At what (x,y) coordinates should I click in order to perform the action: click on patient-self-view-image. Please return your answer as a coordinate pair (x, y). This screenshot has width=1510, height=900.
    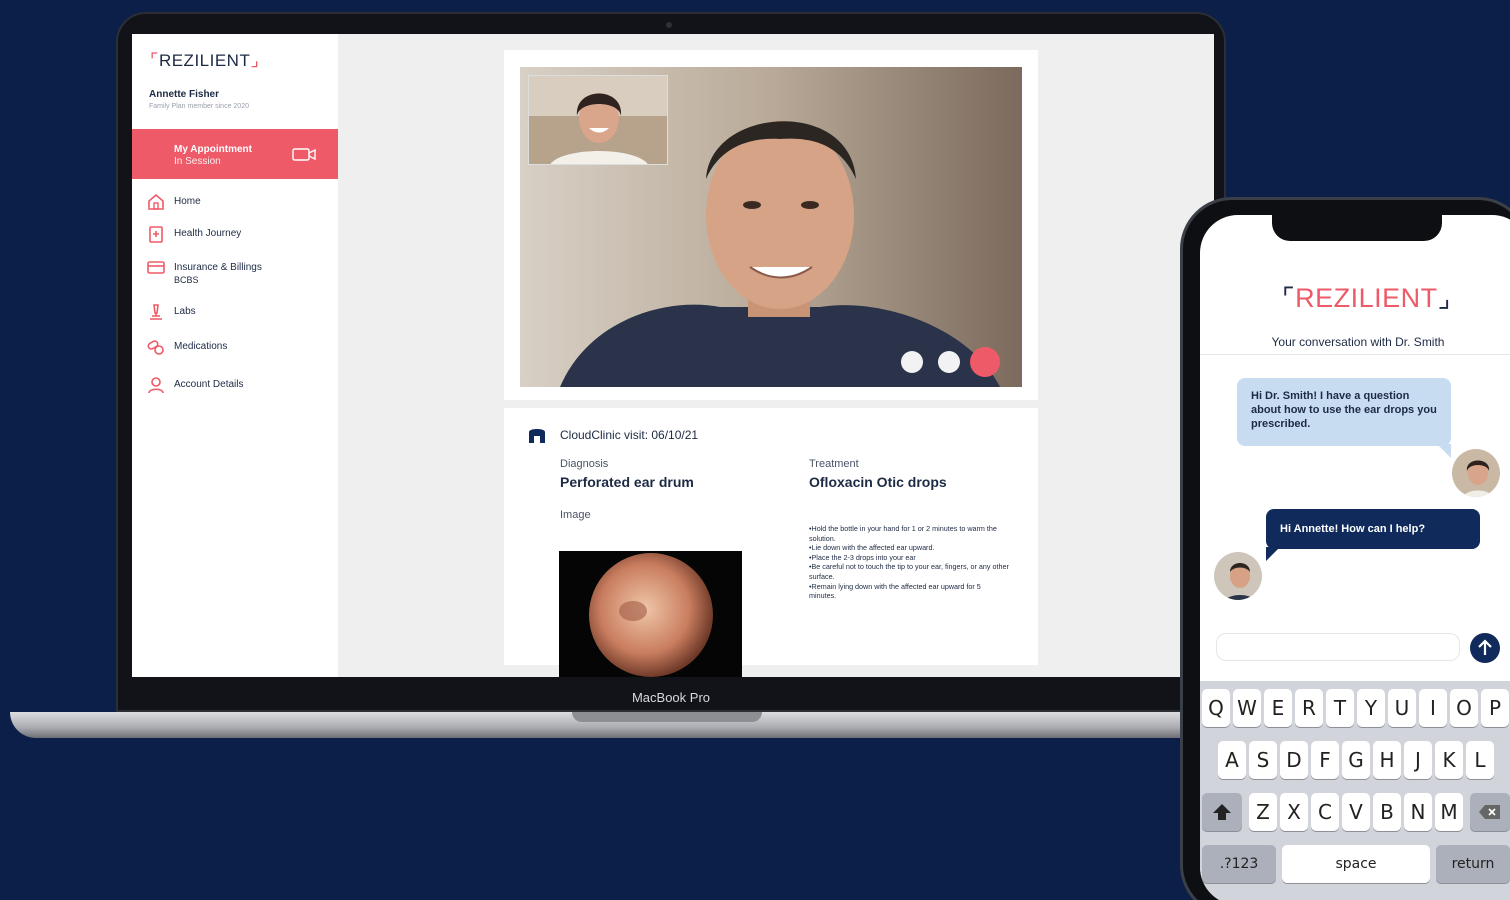
    Looking at the image, I should click on (598, 120).